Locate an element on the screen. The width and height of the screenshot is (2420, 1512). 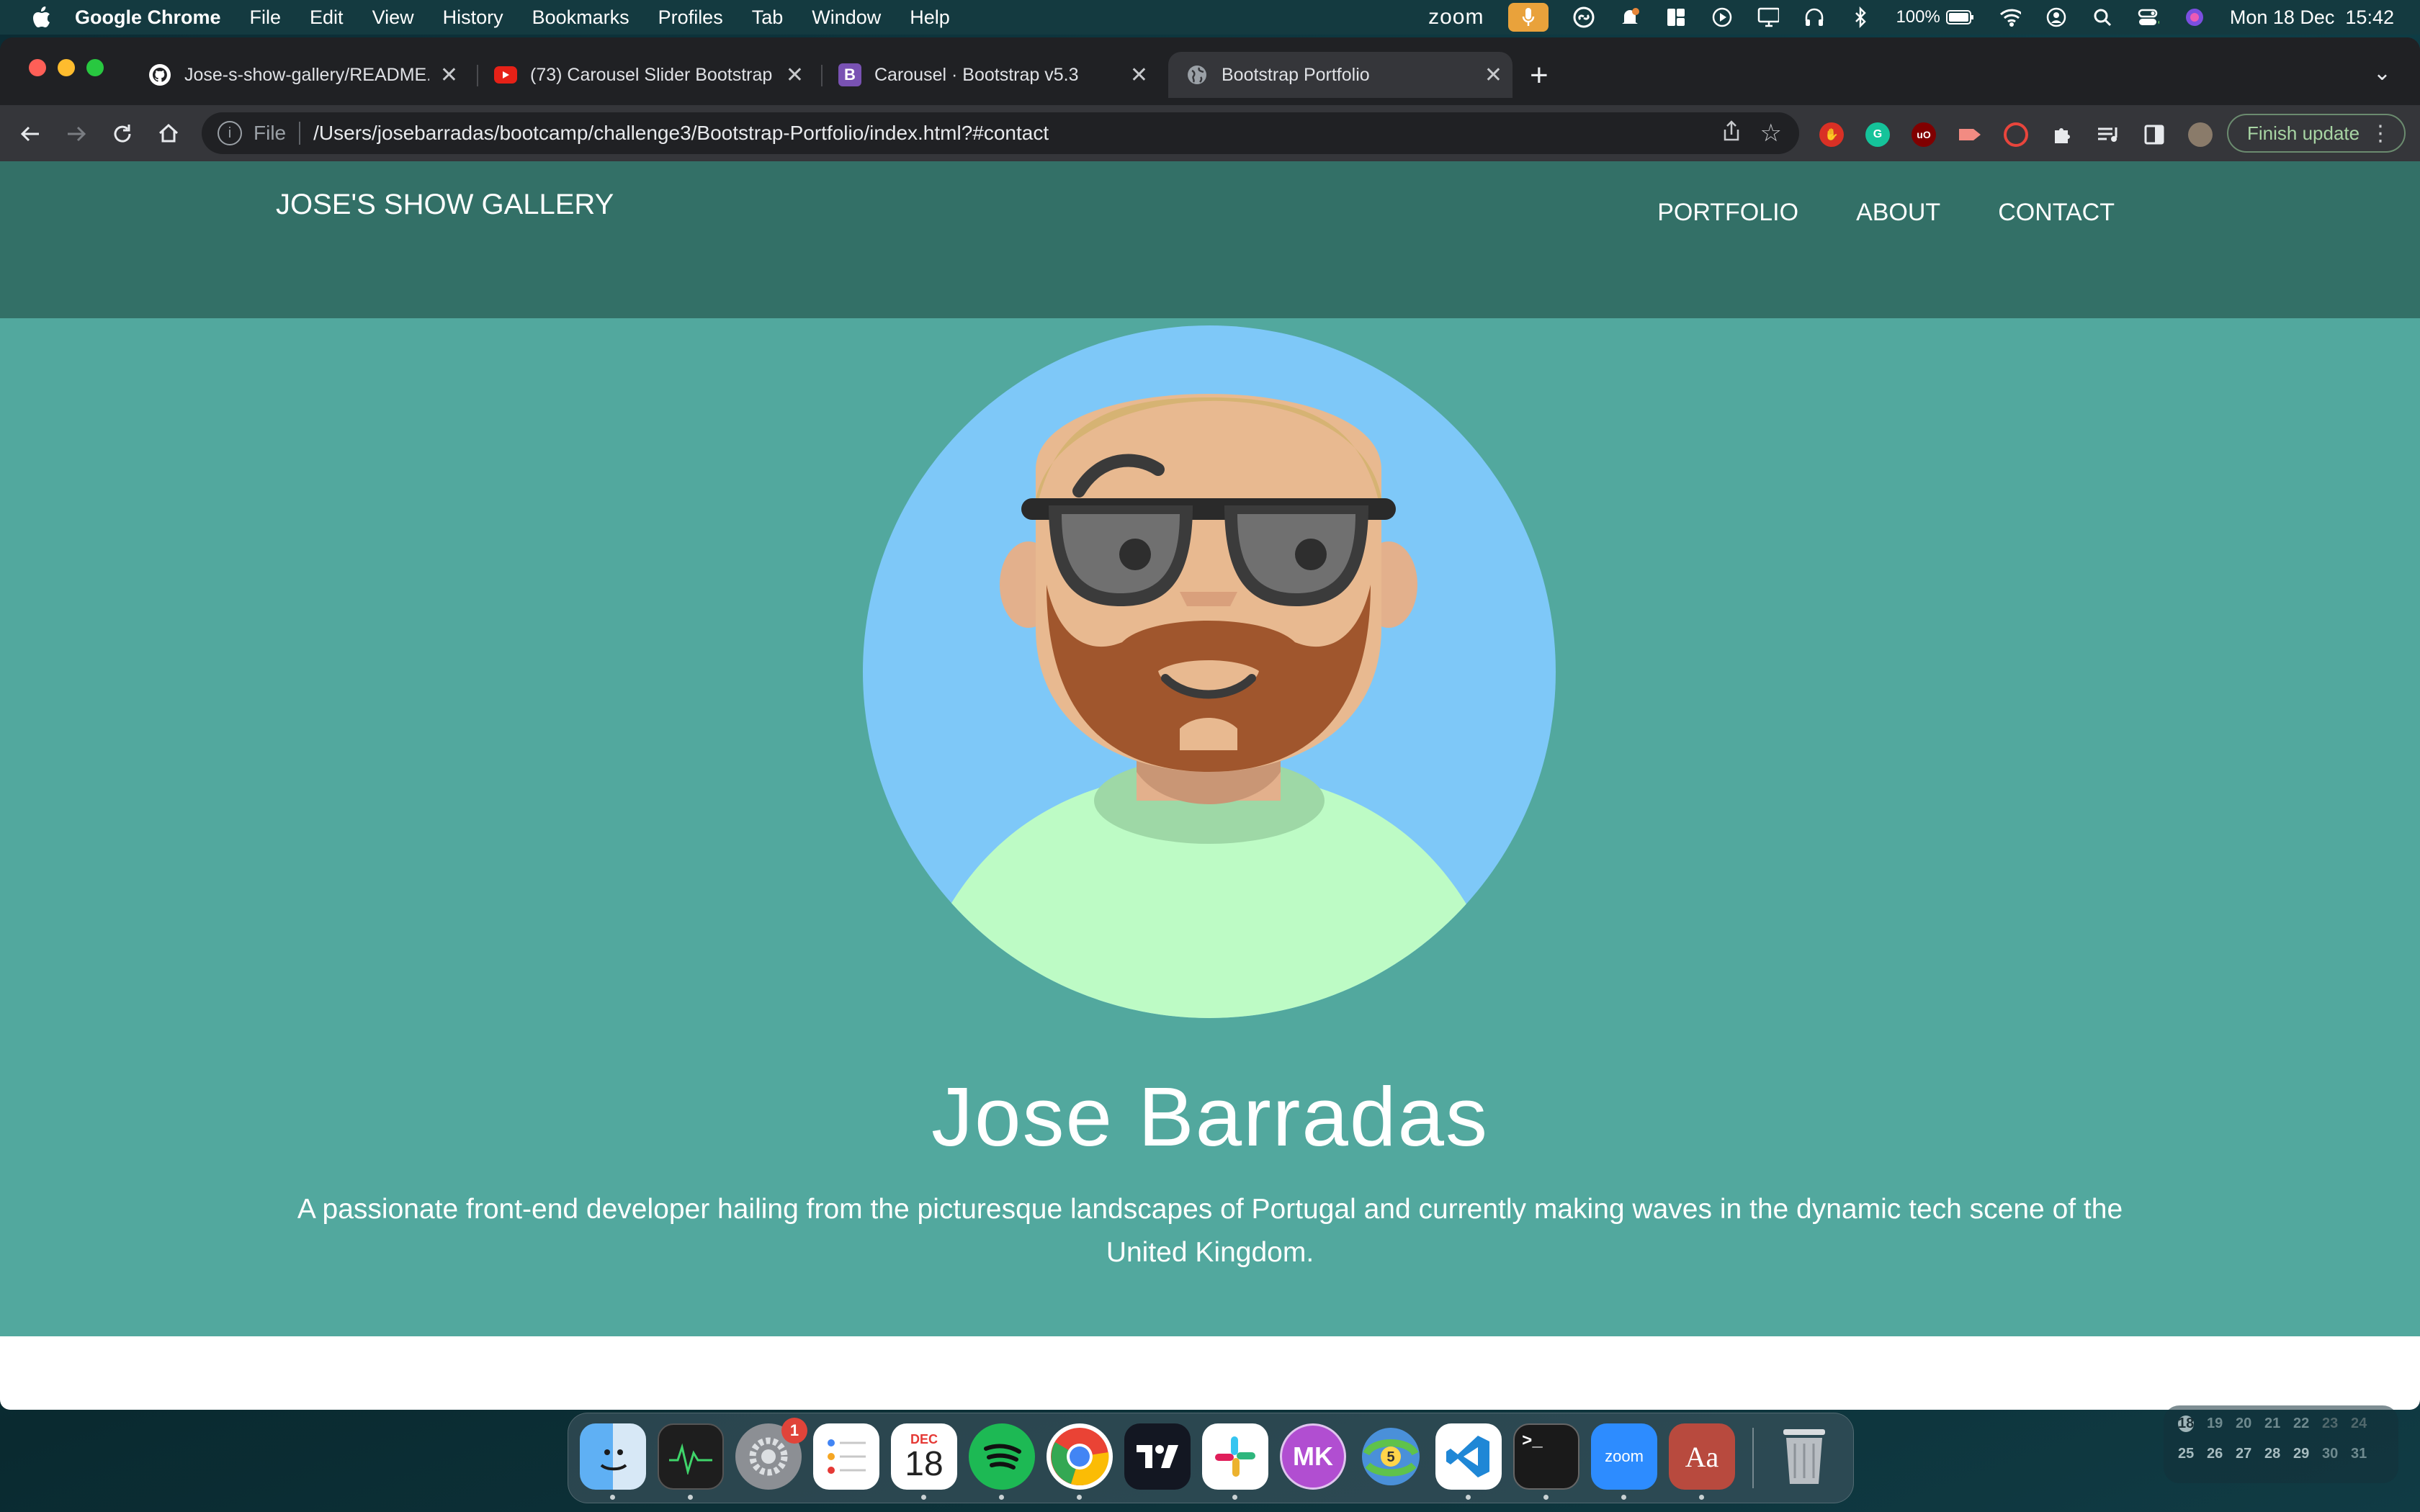
metatrader-icon: 5 is located at coordinates (1391, 1456).